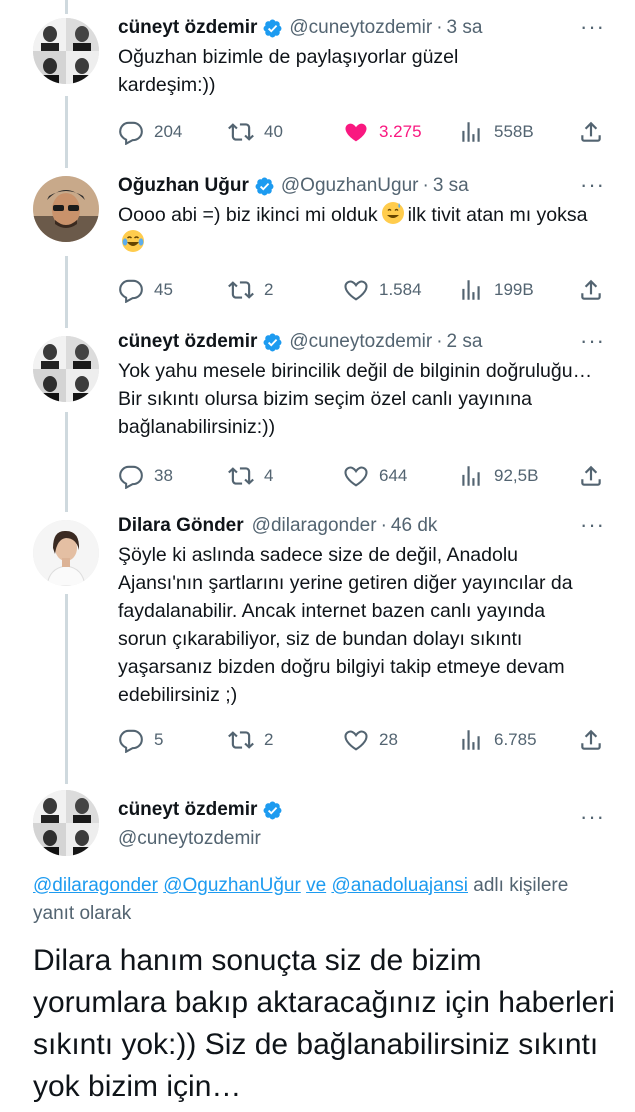 The width and height of the screenshot is (635, 1112). What do you see at coordinates (181, 526) in the screenshot?
I see `author-name: Dilara Gönder` at bounding box center [181, 526].